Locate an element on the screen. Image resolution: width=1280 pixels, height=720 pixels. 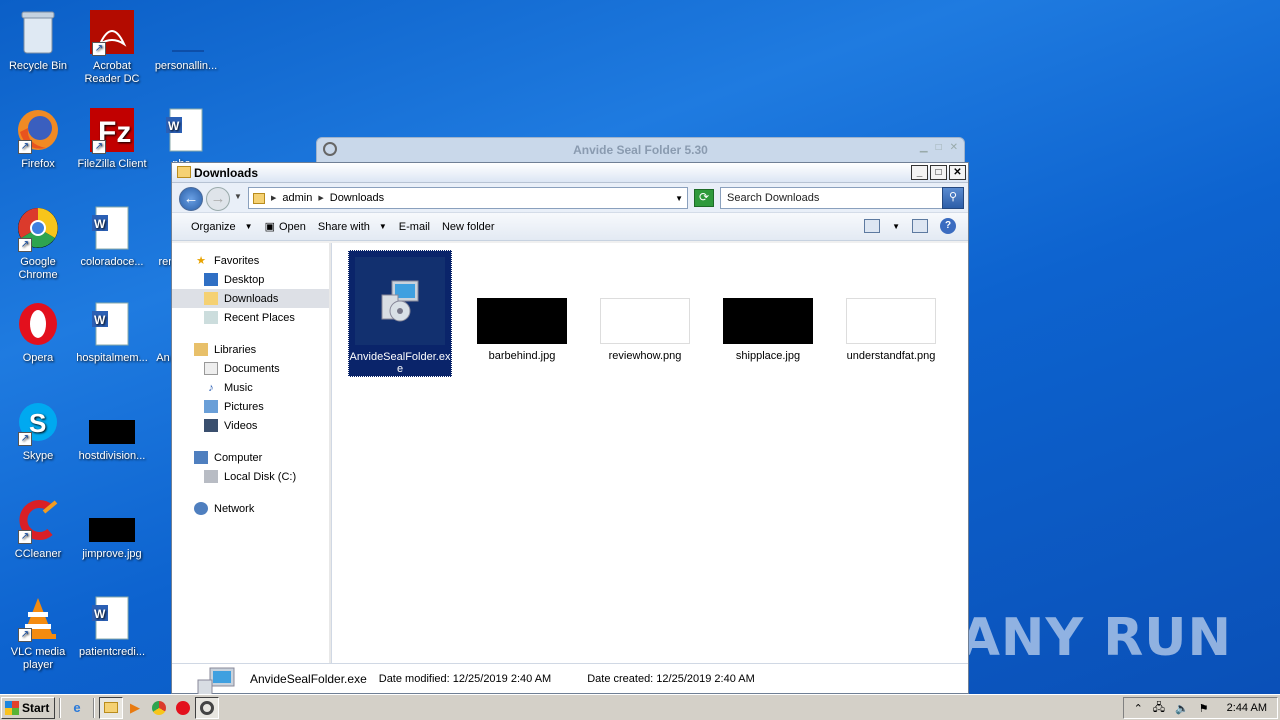
organize-button: Organize ▼ is located at coordinates (222, 227).